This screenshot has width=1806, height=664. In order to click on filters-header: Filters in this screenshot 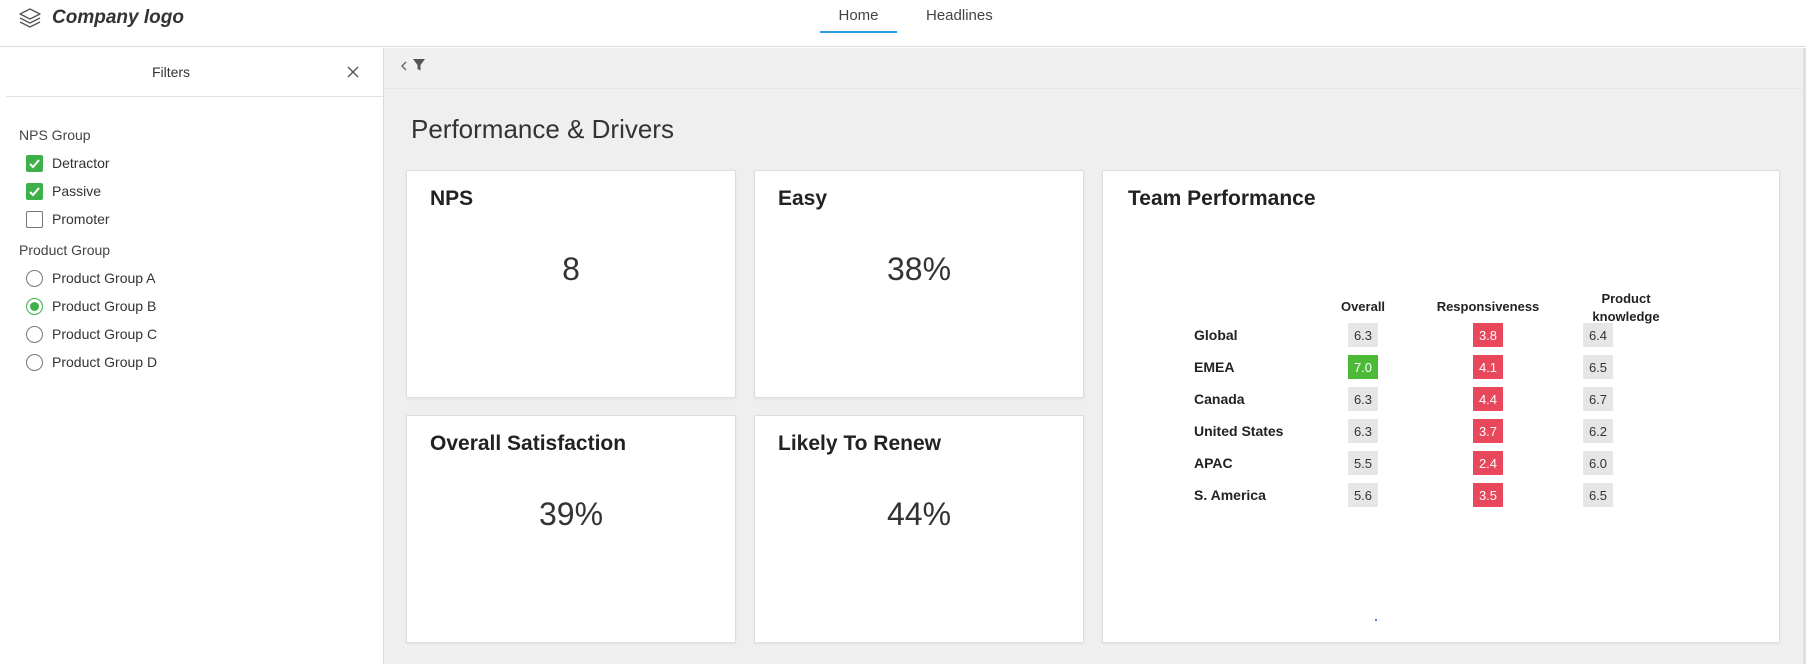, I will do `click(194, 72)`.